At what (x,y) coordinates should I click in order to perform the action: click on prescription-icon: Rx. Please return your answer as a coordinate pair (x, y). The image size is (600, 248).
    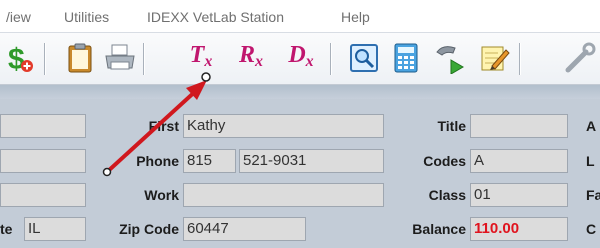
    Looking at the image, I should click on (251, 58).